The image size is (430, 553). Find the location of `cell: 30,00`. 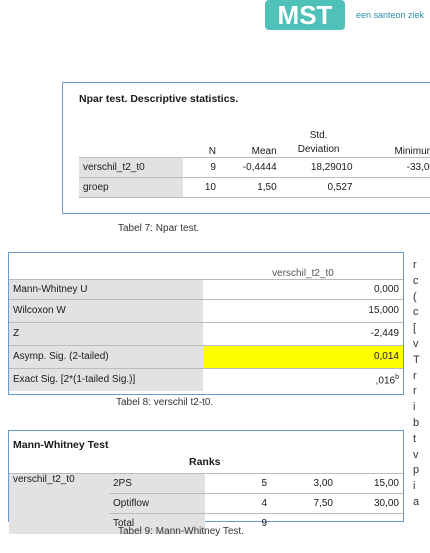

cell: 30,00 is located at coordinates (386, 503).